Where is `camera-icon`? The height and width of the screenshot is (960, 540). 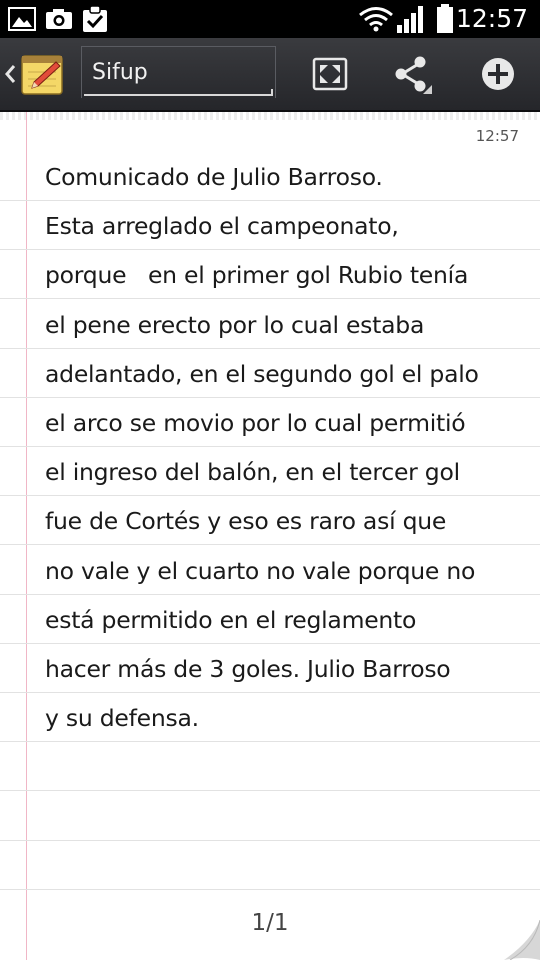
camera-icon is located at coordinates (59, 19).